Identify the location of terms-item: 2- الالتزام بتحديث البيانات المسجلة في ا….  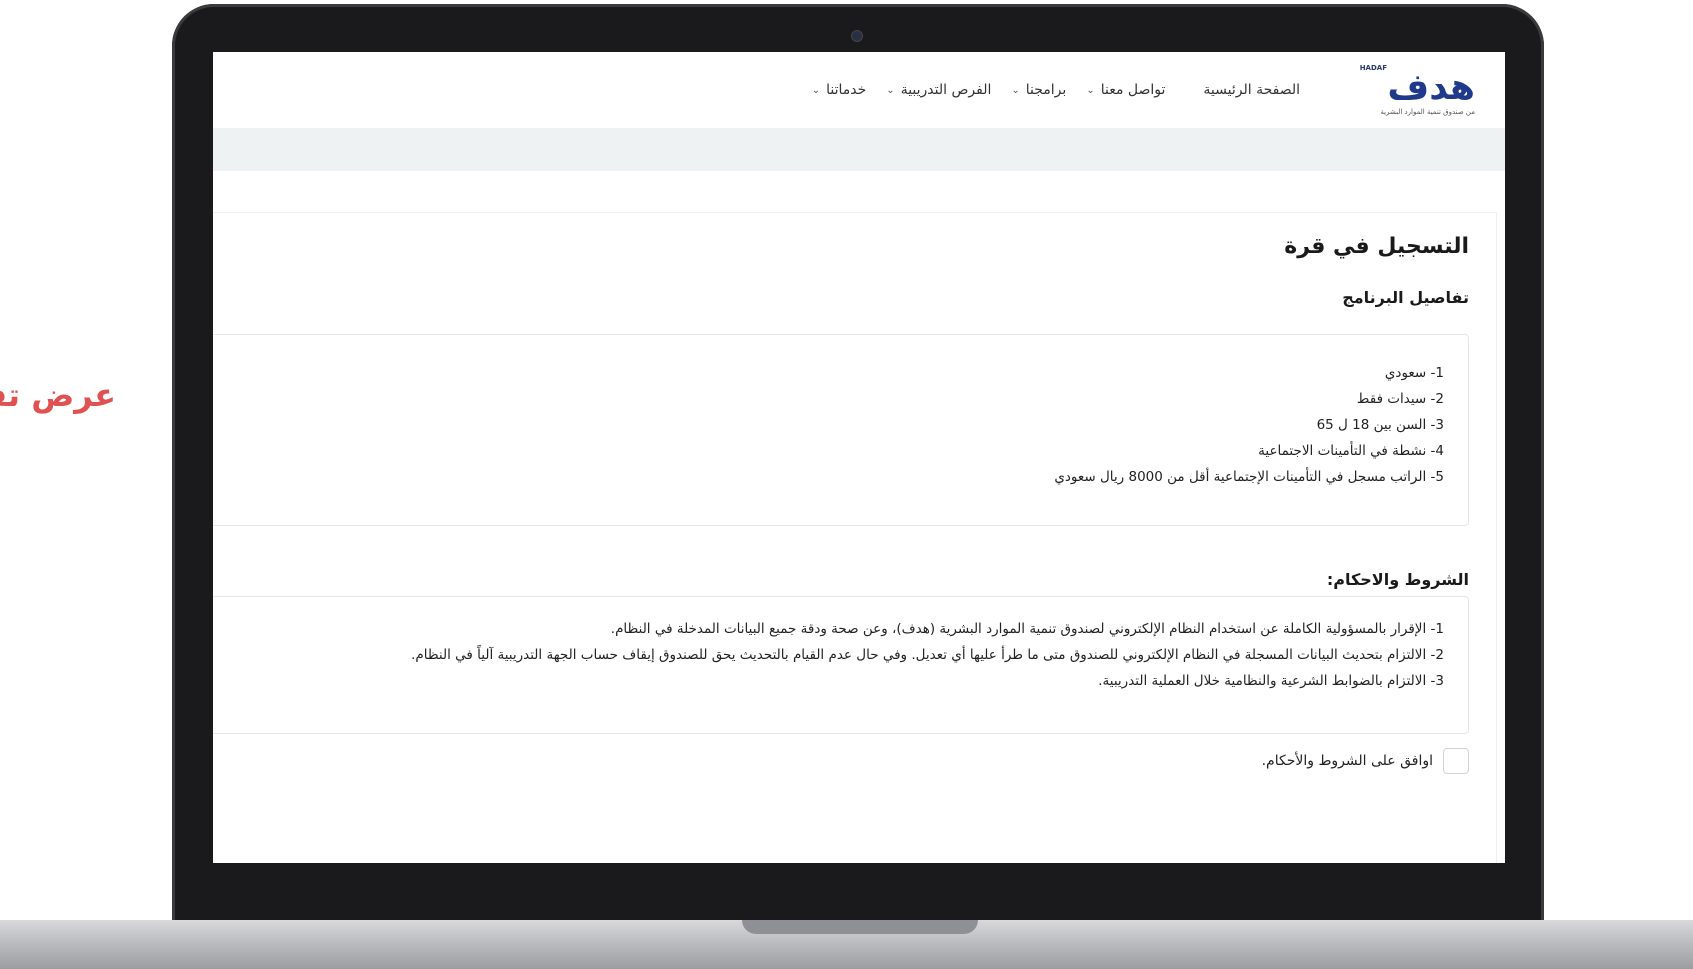
(927, 655).